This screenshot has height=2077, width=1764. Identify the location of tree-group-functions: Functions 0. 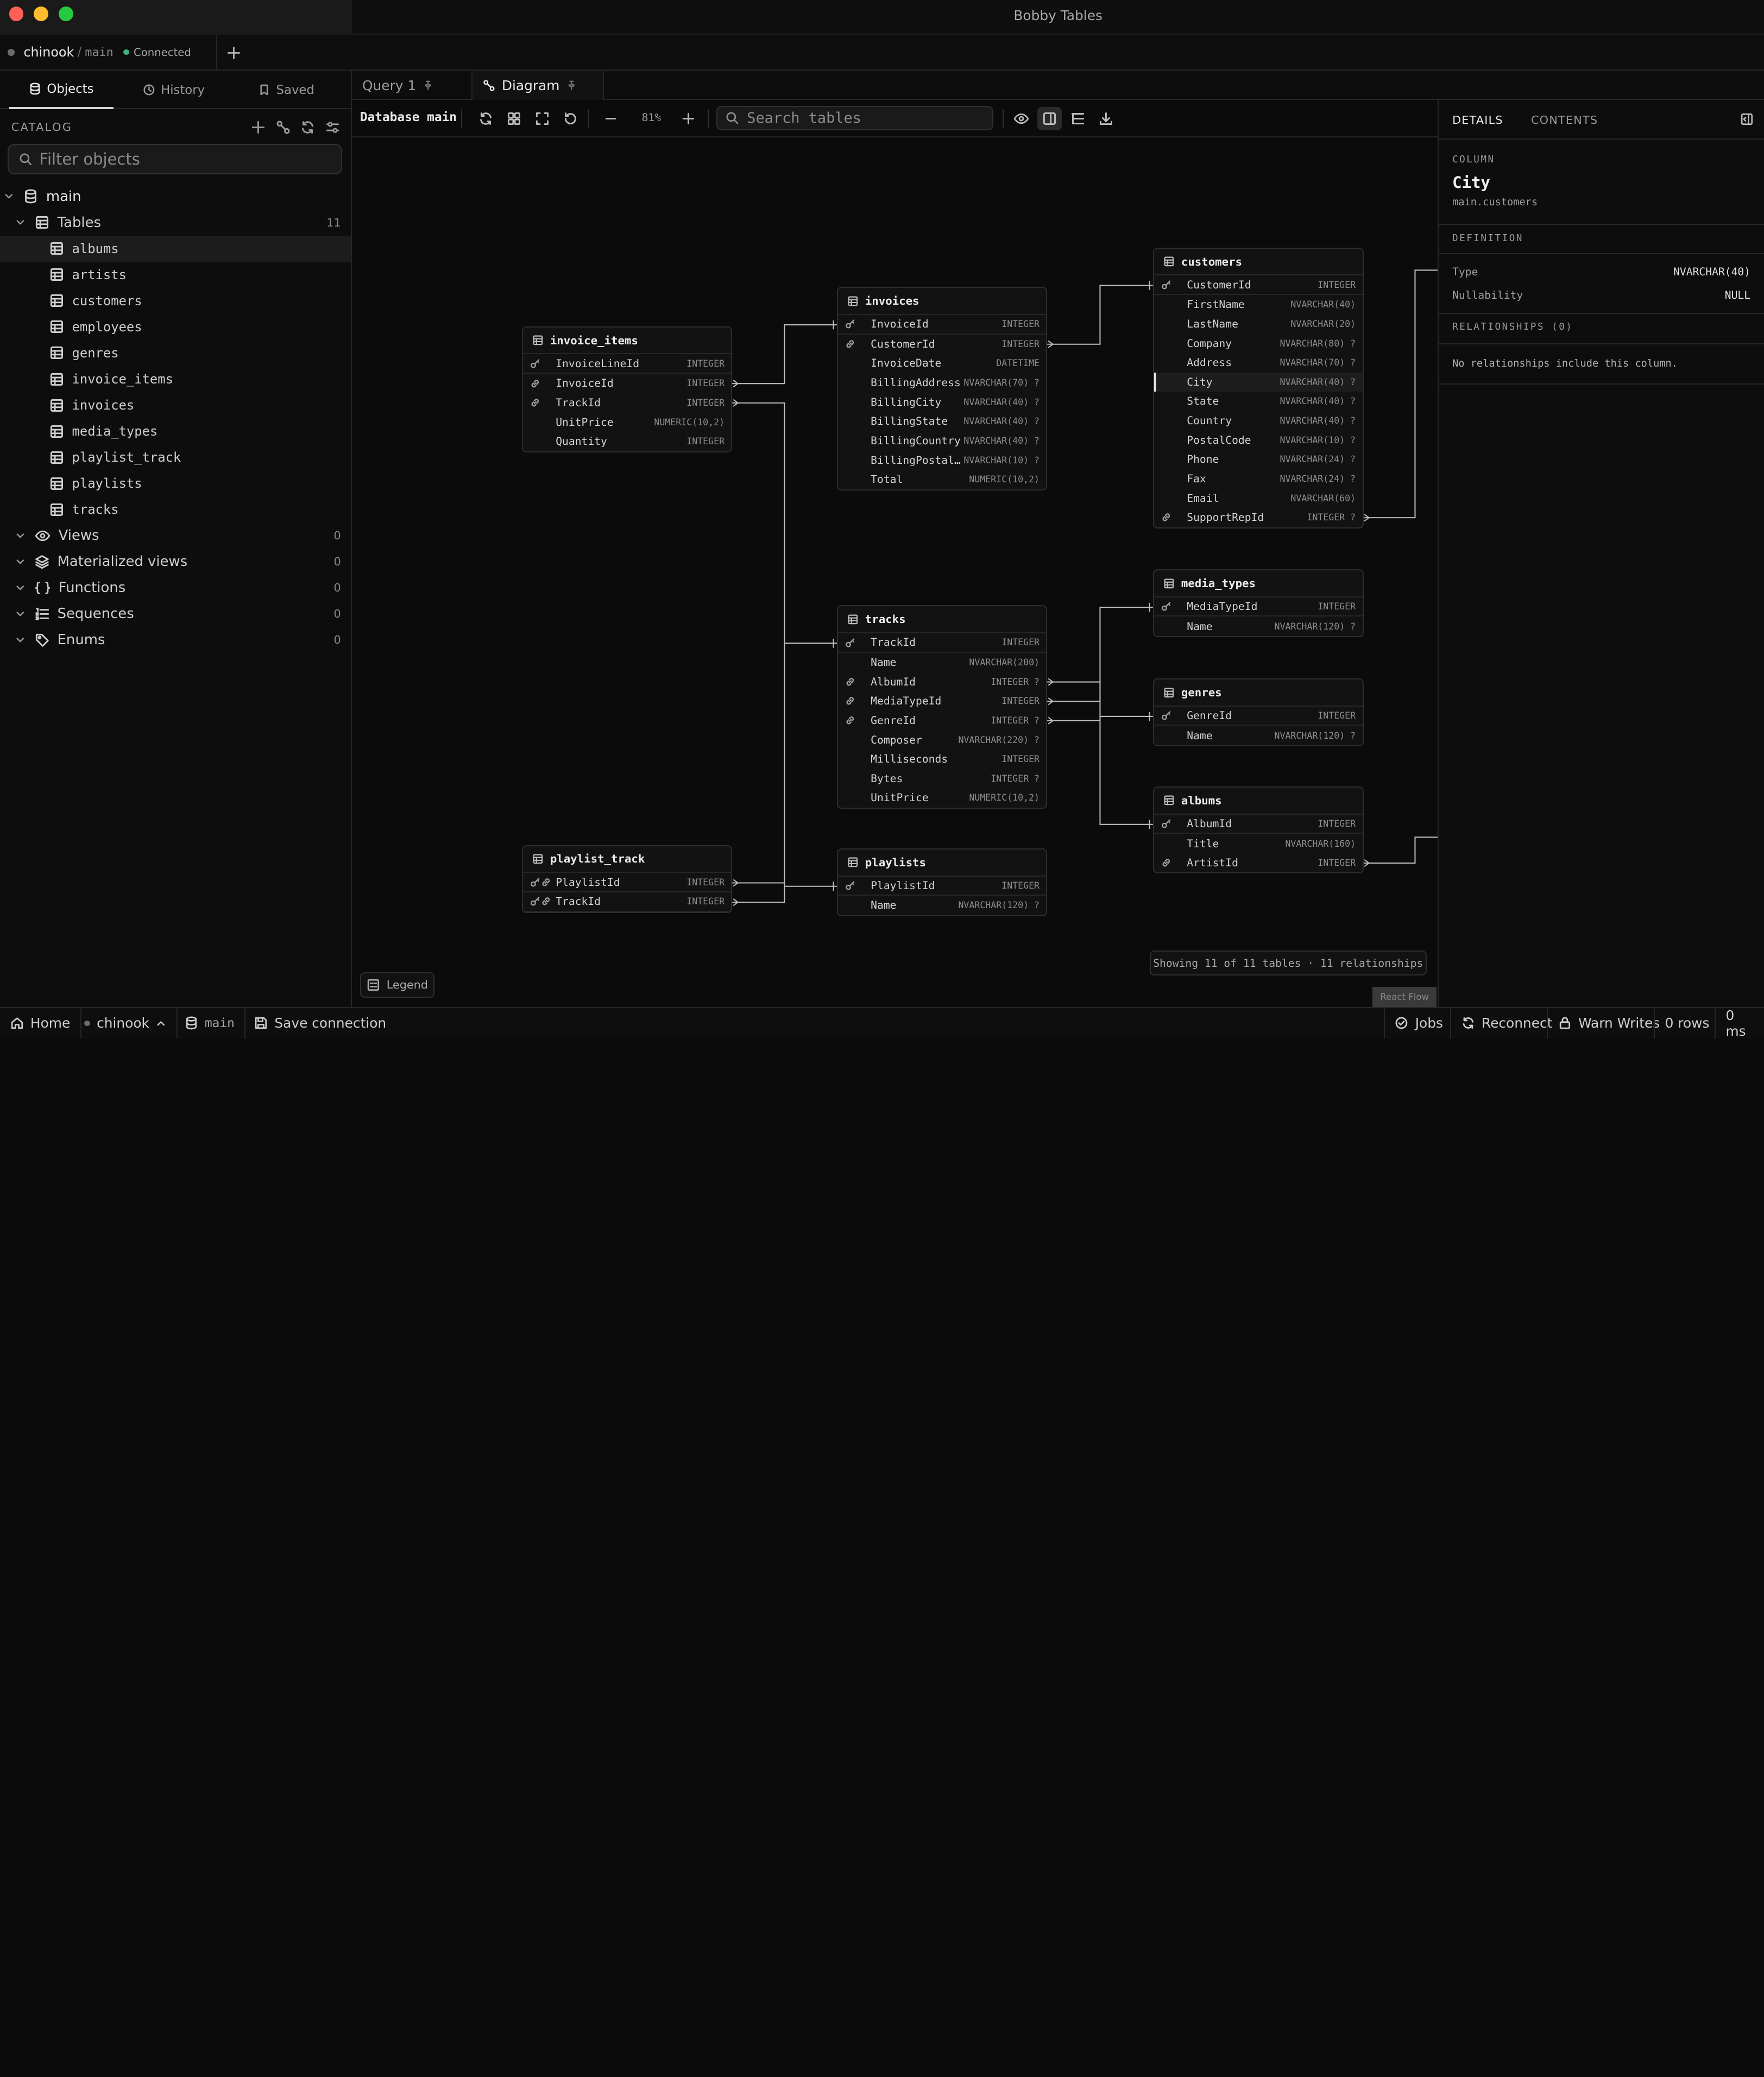
(175, 588).